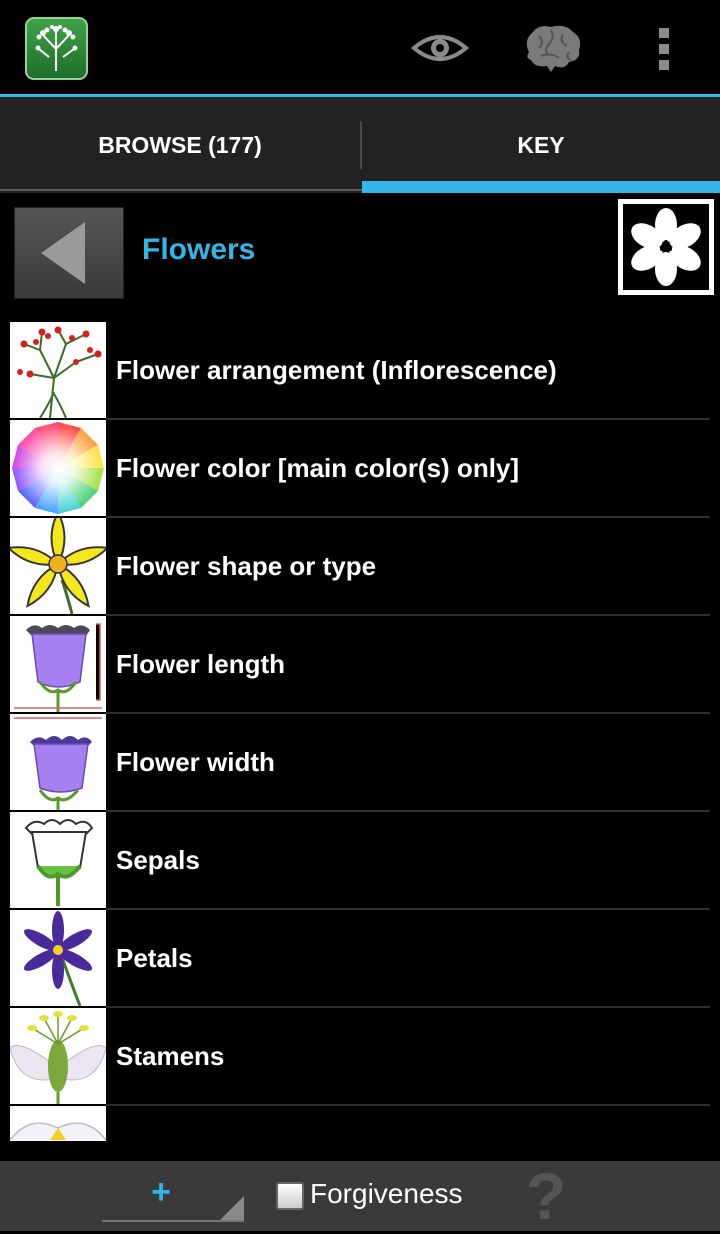 The width and height of the screenshot is (720, 1234). I want to click on bell-flower-length-icon, so click(58, 664).